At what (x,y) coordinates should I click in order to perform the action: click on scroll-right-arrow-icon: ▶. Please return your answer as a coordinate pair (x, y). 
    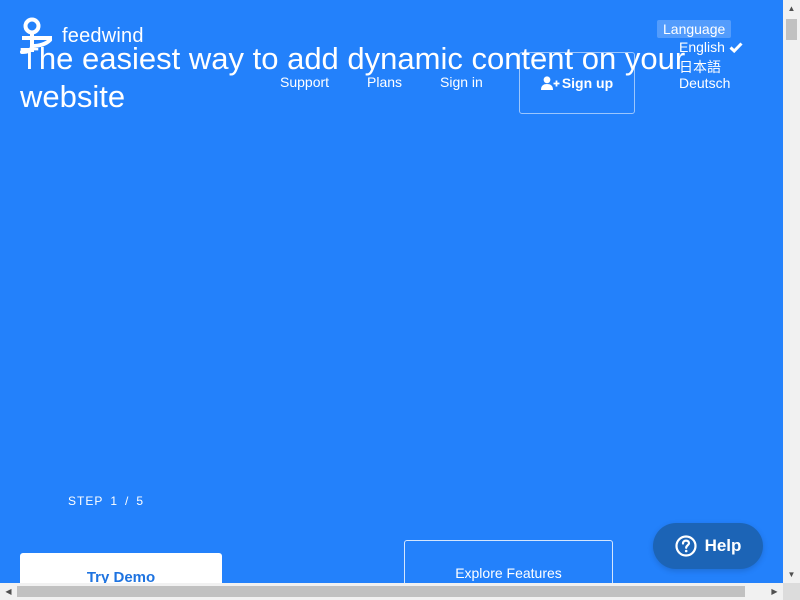
    Looking at the image, I should click on (774, 591).